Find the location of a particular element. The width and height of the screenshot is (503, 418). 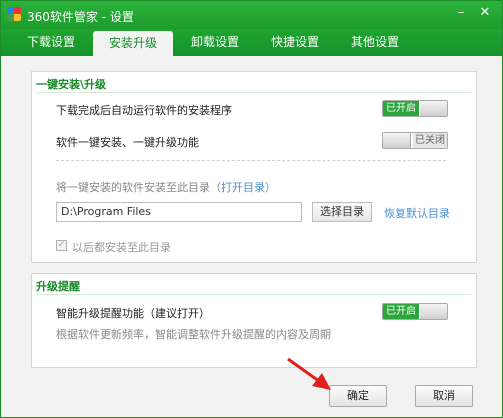

smart-reminder-toggle: 已开启 is located at coordinates (415, 311).